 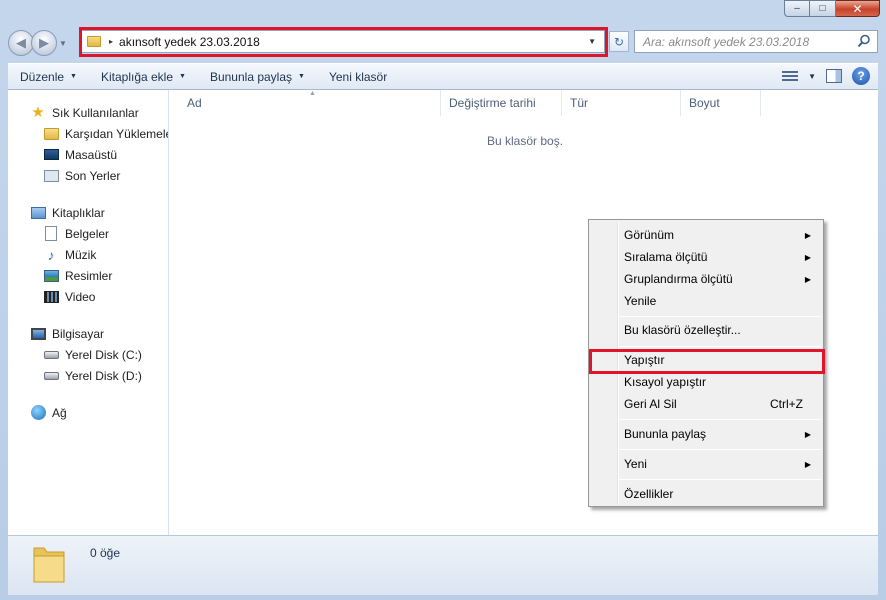 I want to click on sidebar-item-label: Yerel Disk (D:), so click(x=103, y=375).